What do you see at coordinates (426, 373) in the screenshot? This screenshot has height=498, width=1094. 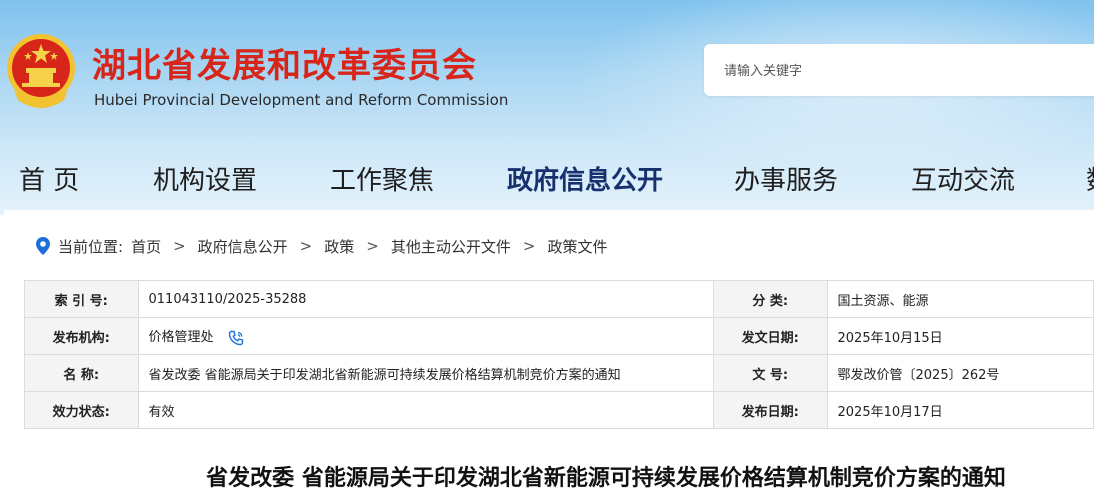 I see `meta-value-name: 省发改委 省能源局关于印发湖北省新能源可持续发展价格结算机制竞价方案的通知` at bounding box center [426, 373].